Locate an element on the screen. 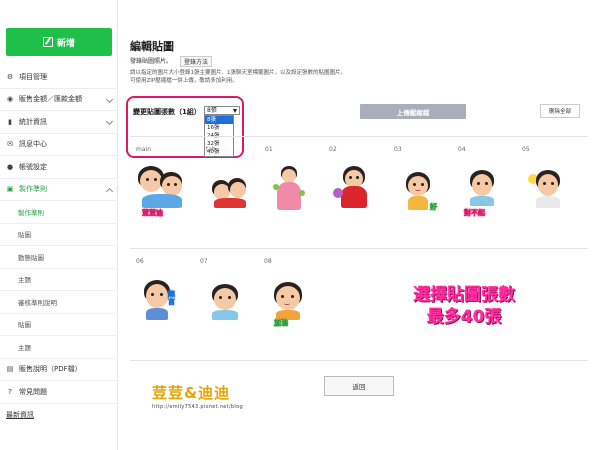 The image size is (600, 450). dropdown-option-16: 16張 is located at coordinates (219, 128).